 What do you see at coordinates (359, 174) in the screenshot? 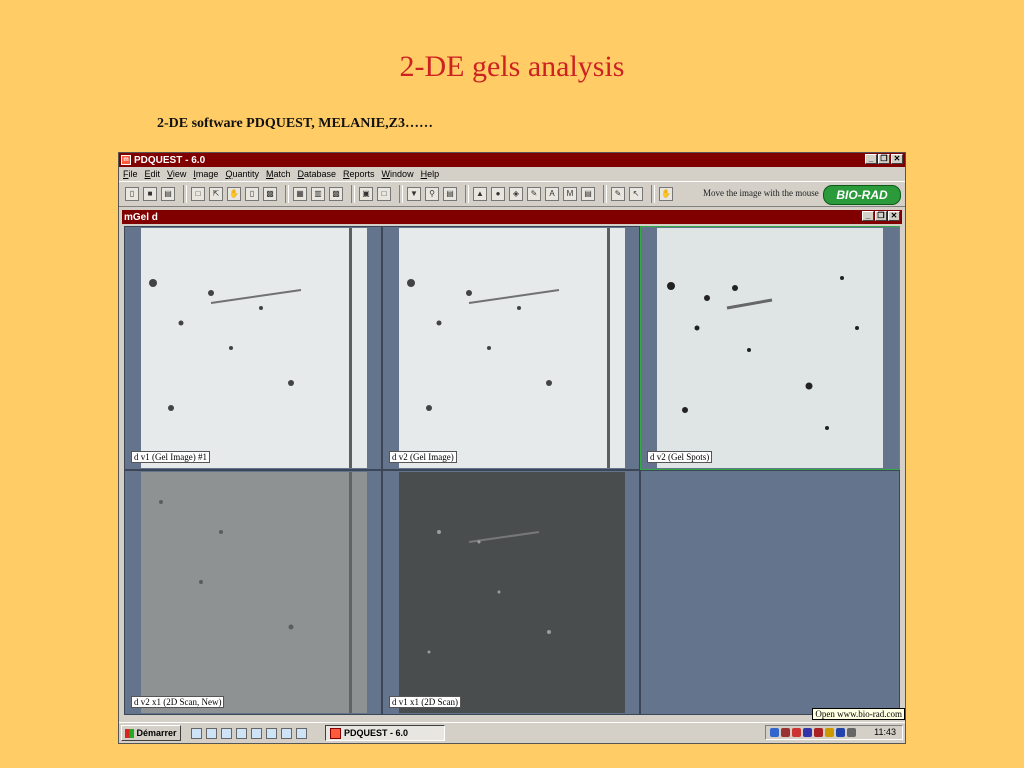
I see `menu-reports: Reports` at bounding box center [359, 174].